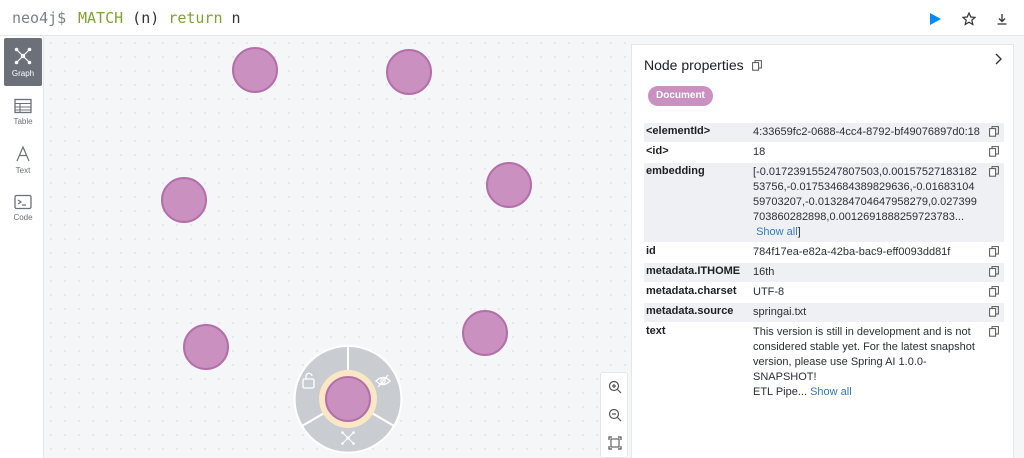 The image size is (1024, 458). I want to click on collapse-panel-button, so click(998, 61).